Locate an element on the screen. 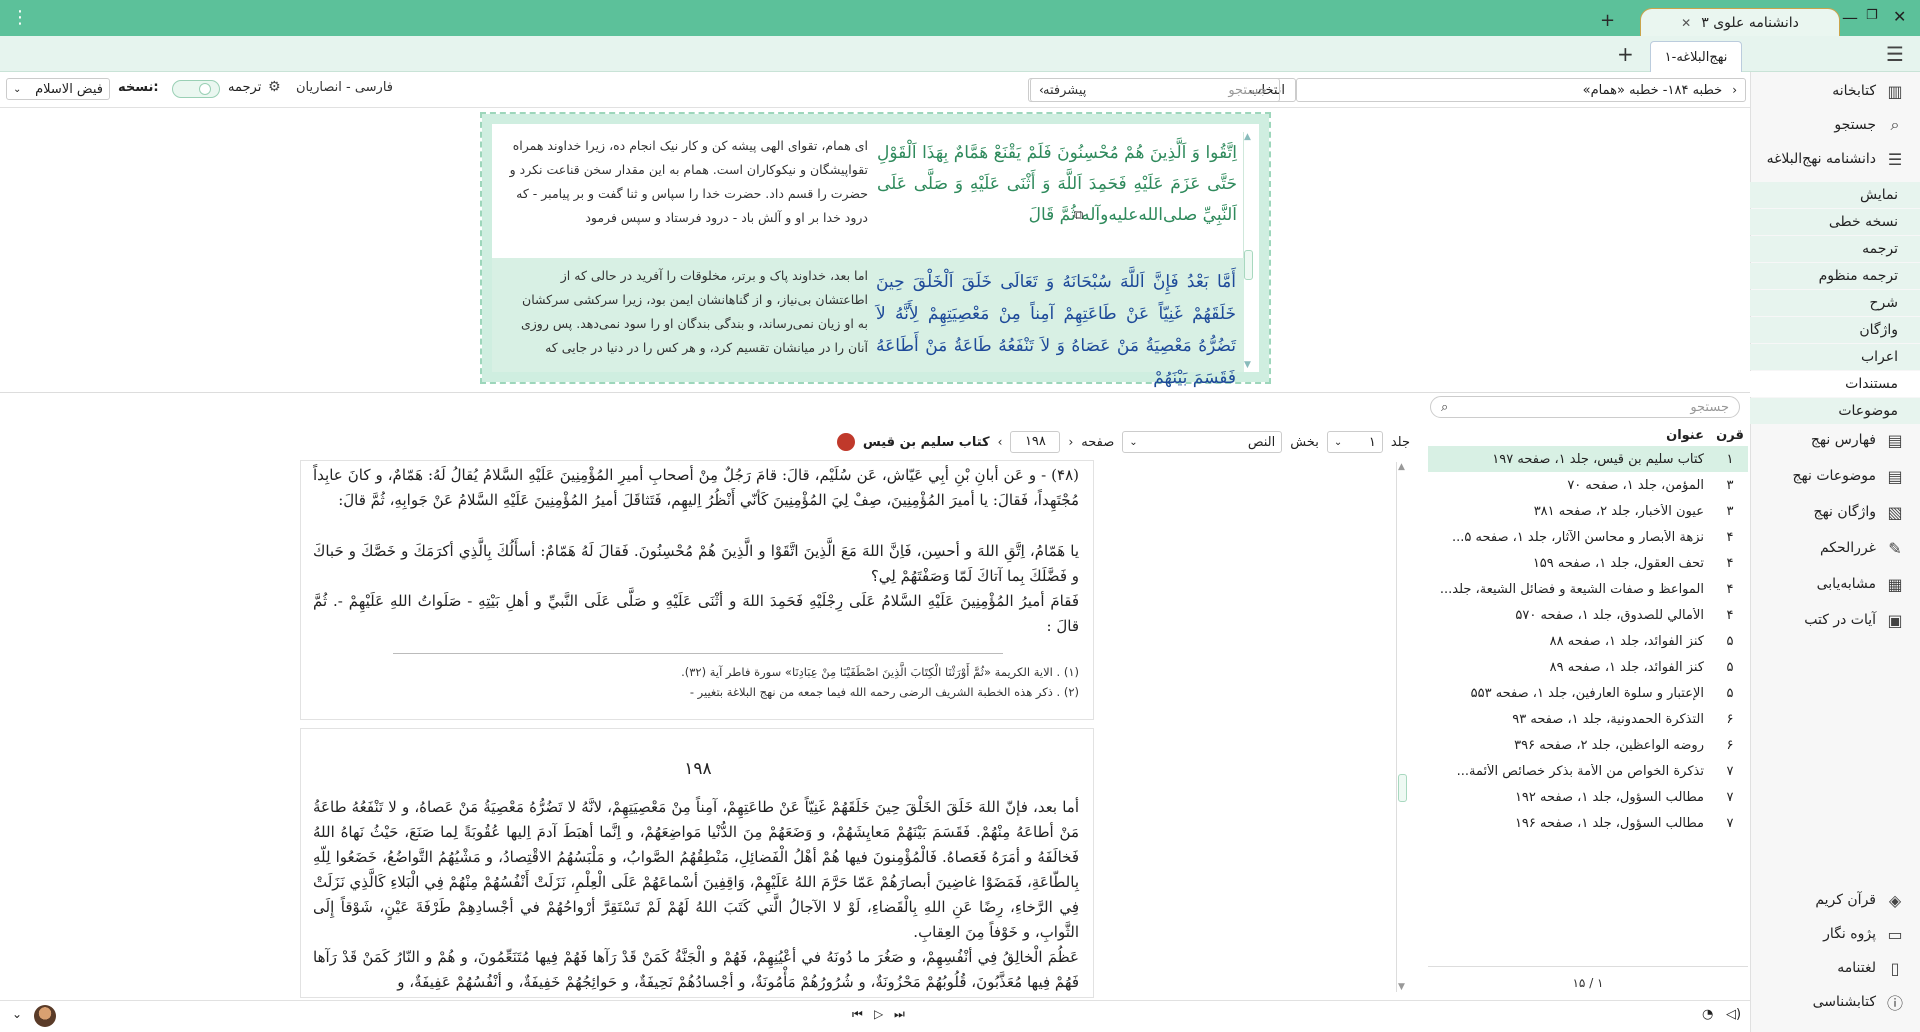  sidebar-item-notes: ▭ پژوه نگار is located at coordinates (1835, 934).